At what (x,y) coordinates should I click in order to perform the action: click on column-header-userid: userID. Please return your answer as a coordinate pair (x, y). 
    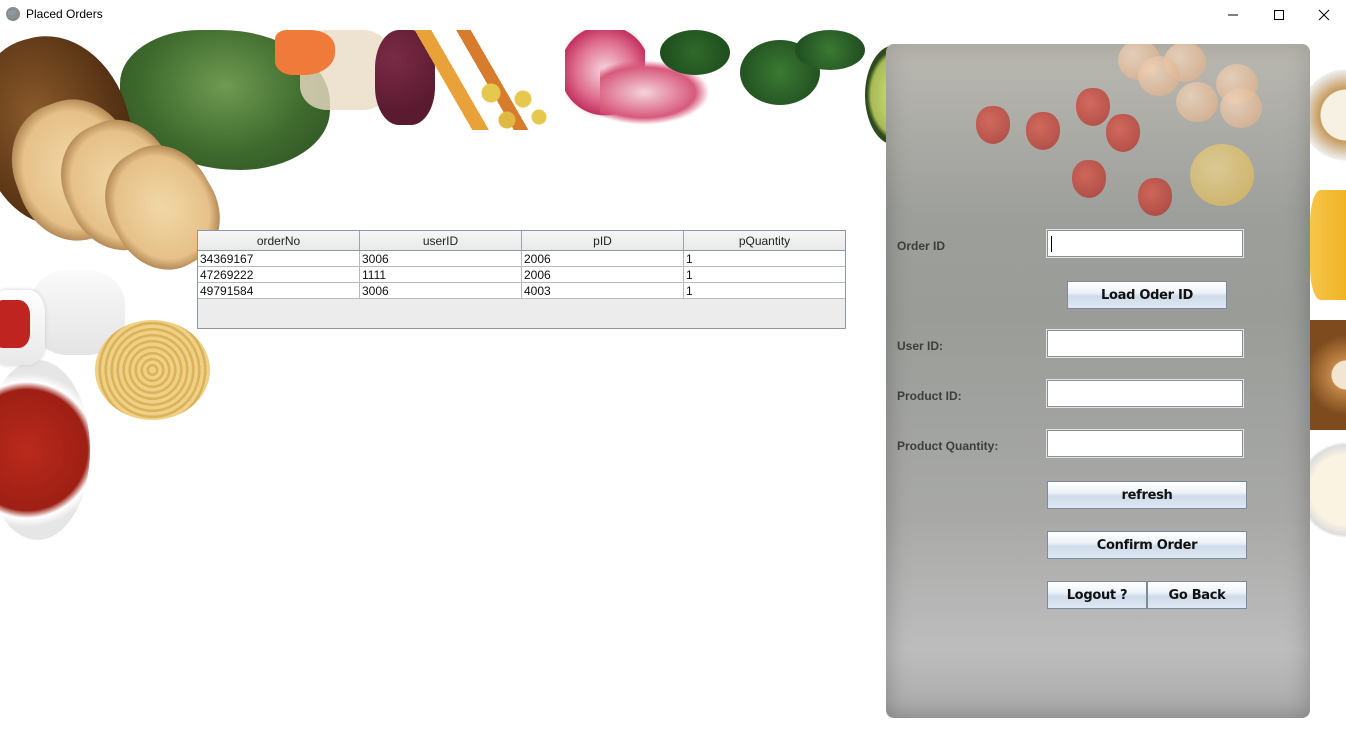
    Looking at the image, I should click on (441, 240).